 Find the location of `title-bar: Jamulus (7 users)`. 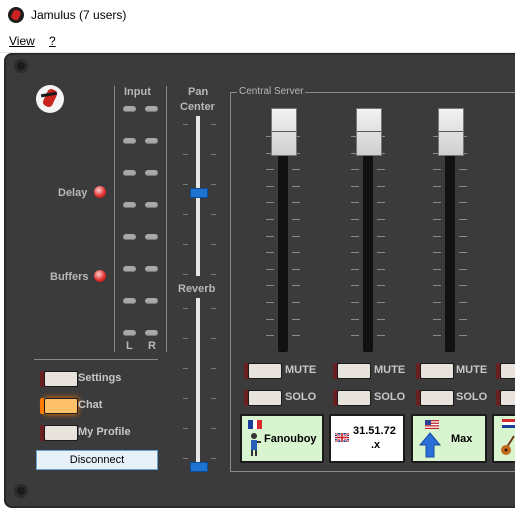

title-bar: Jamulus (7 users) is located at coordinates (257, 15).